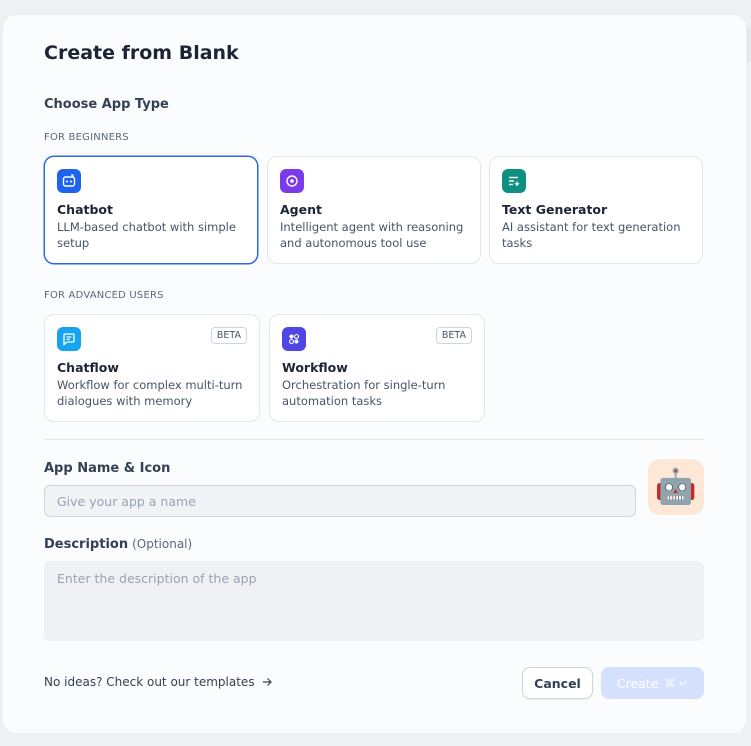 The image size is (751, 746). Describe the element at coordinates (149, 682) in the screenshot. I see `templates-link-text: No ideas? Check out our templates` at that location.